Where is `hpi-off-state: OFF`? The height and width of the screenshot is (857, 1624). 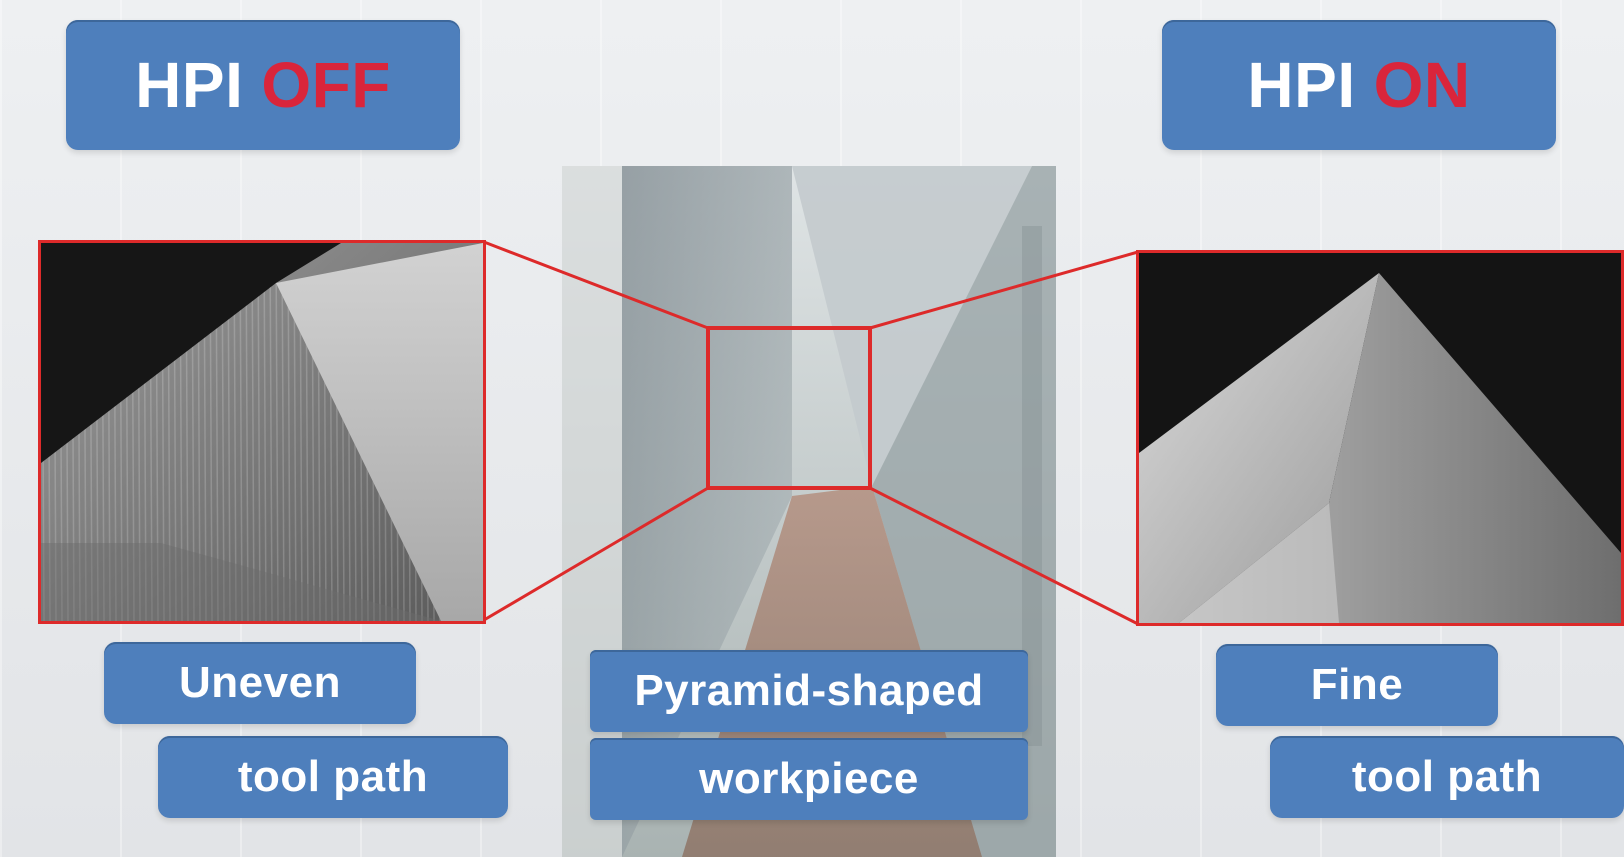
hpi-off-state: OFF is located at coordinates (326, 85).